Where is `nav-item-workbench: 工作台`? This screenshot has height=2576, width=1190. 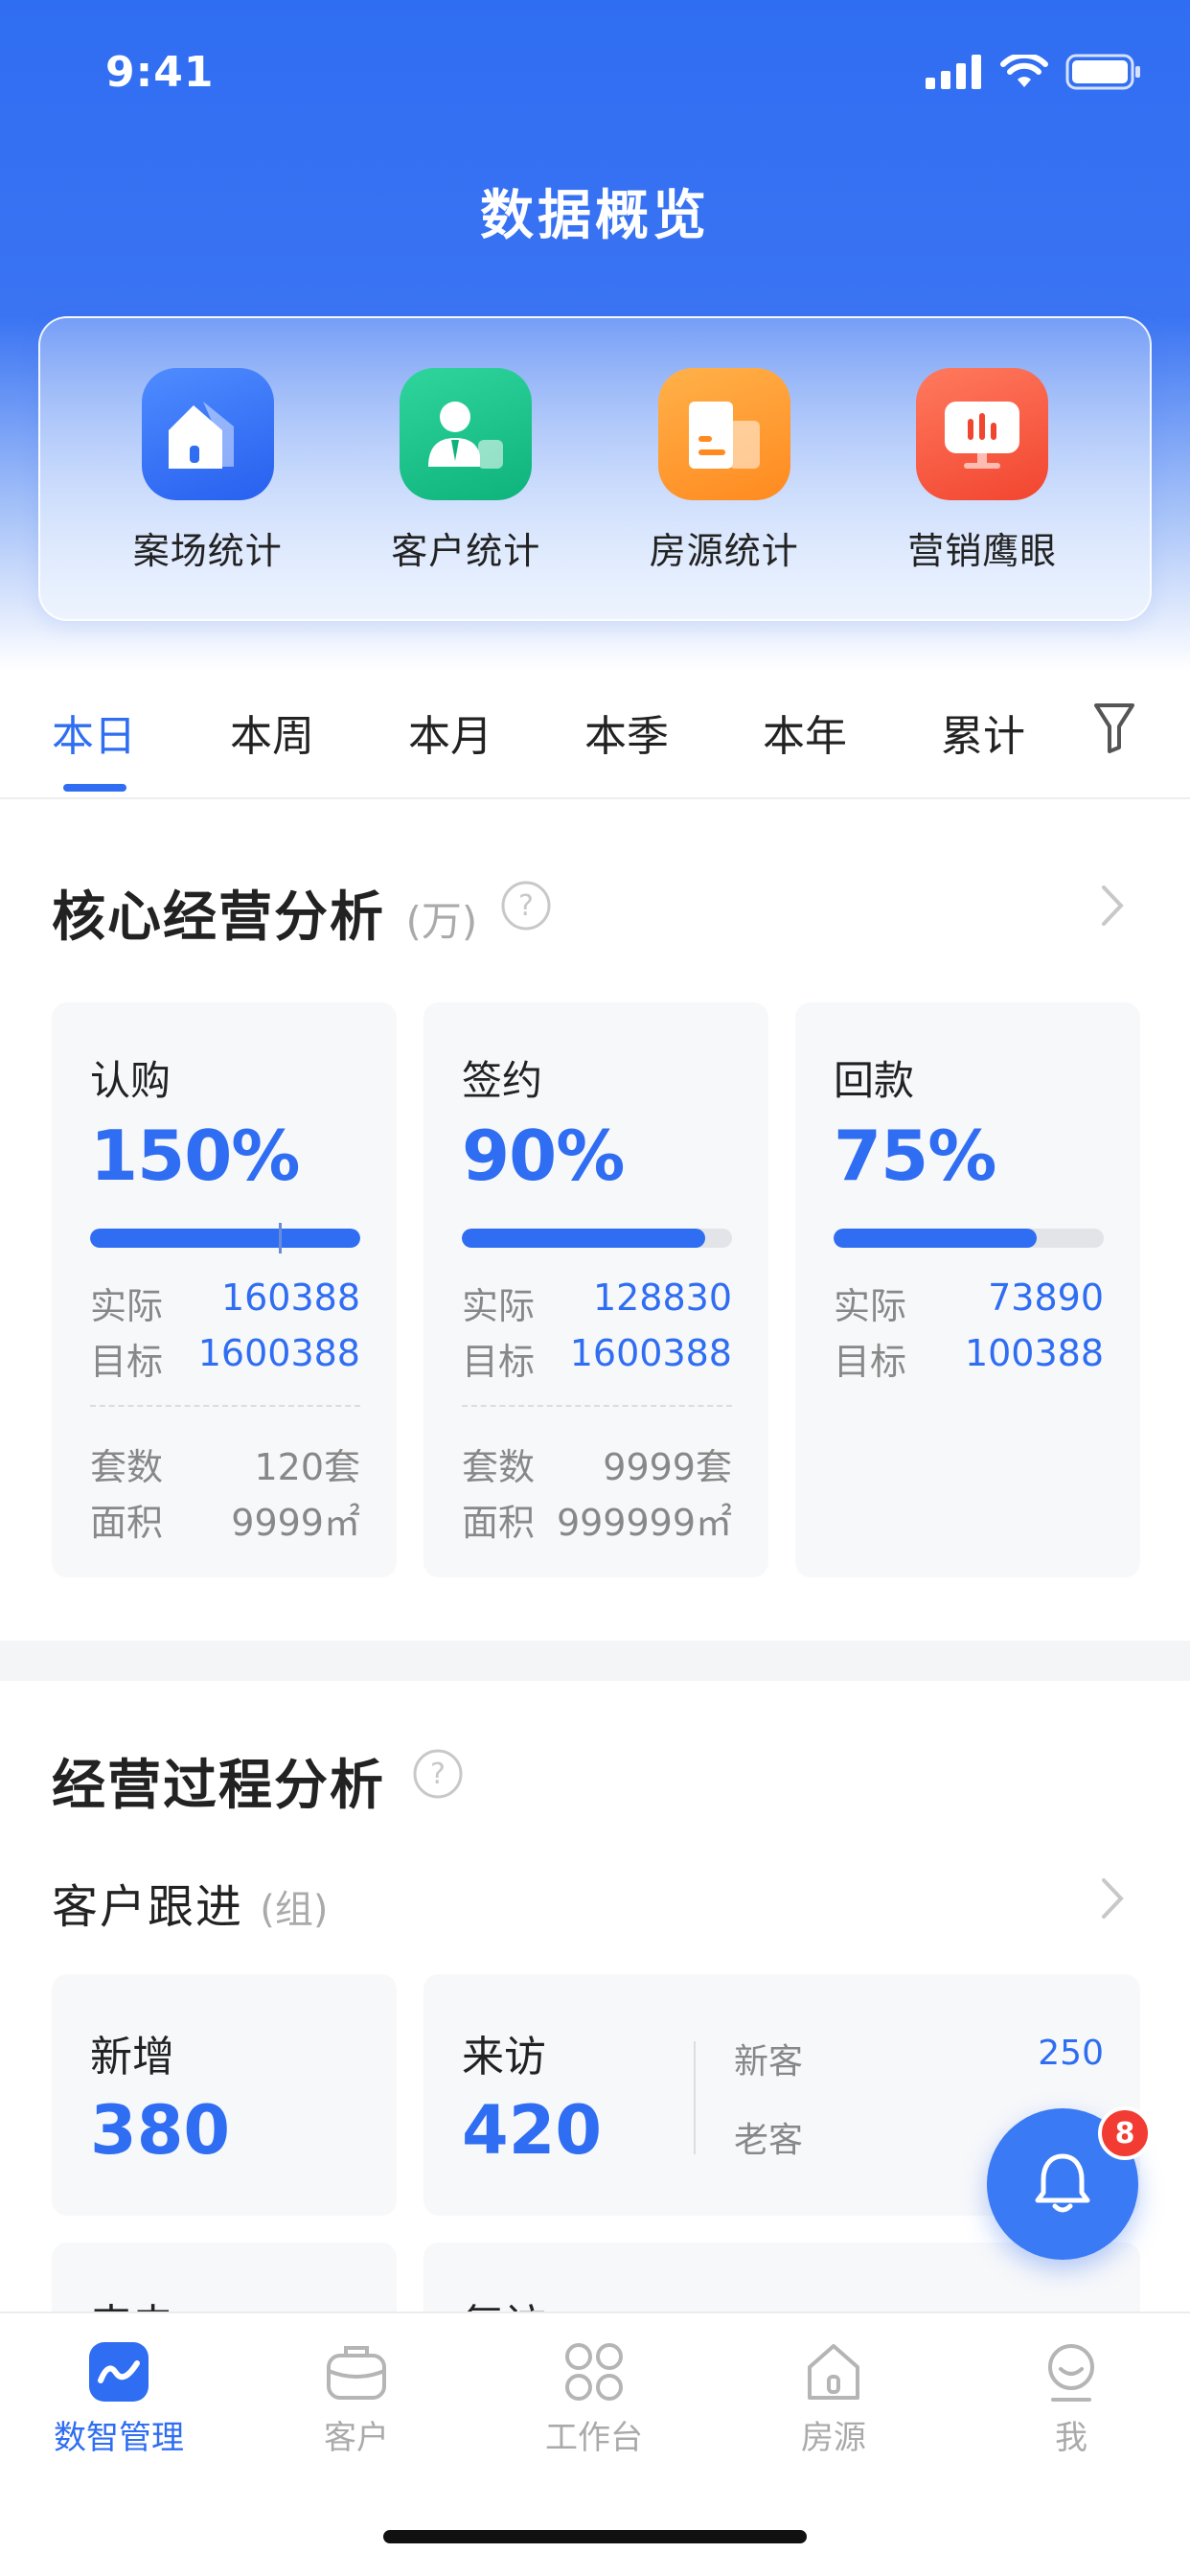 nav-item-workbench: 工作台 is located at coordinates (594, 2399).